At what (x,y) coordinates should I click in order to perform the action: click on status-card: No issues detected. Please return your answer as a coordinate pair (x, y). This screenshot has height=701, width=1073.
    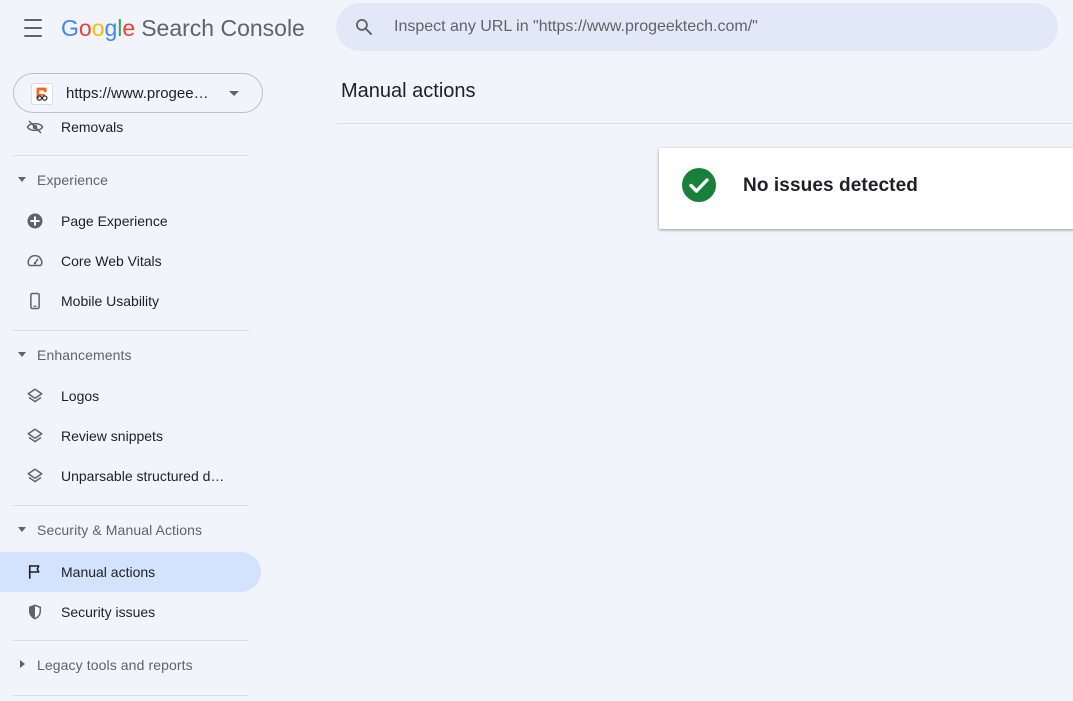
    Looking at the image, I should click on (866, 188).